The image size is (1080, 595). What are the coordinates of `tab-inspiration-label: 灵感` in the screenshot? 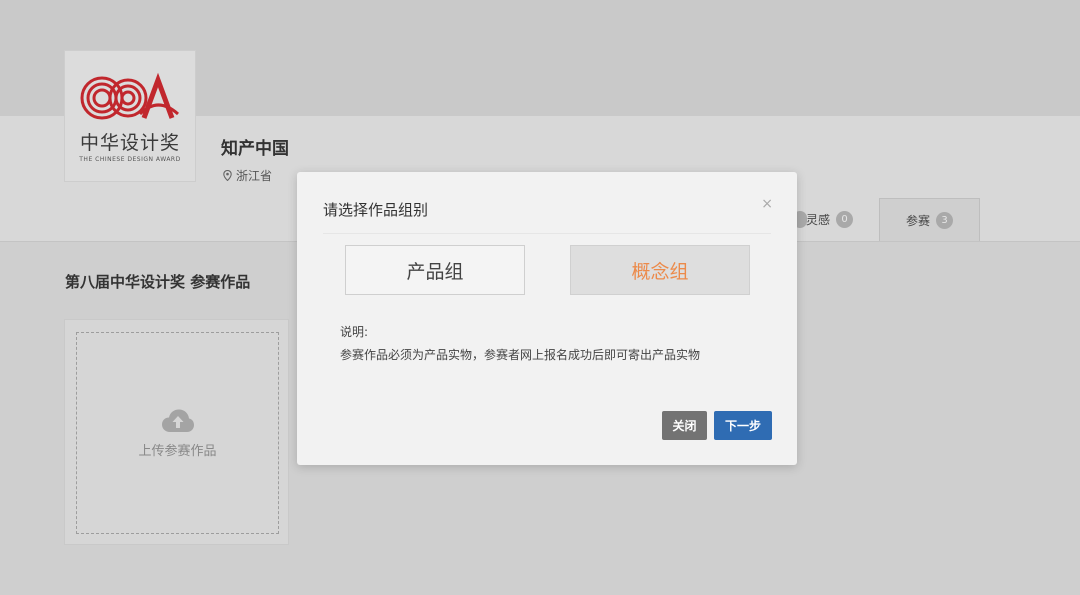 It's located at (818, 220).